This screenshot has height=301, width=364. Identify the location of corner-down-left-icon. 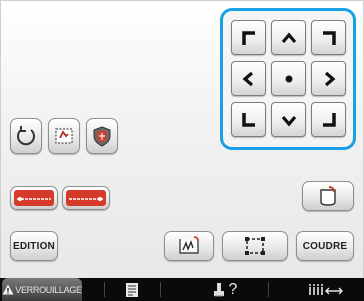
(248, 119).